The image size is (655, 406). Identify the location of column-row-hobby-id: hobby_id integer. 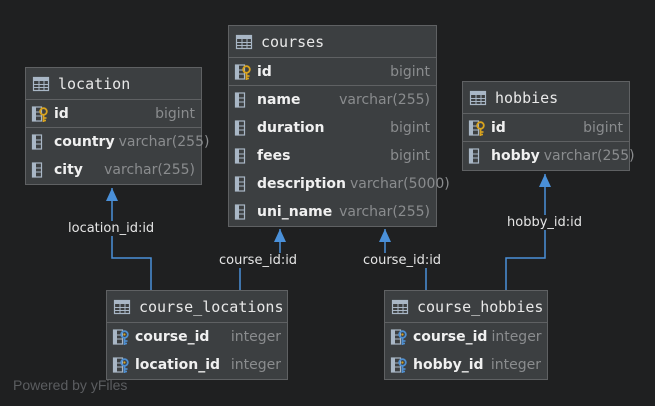
(466, 365).